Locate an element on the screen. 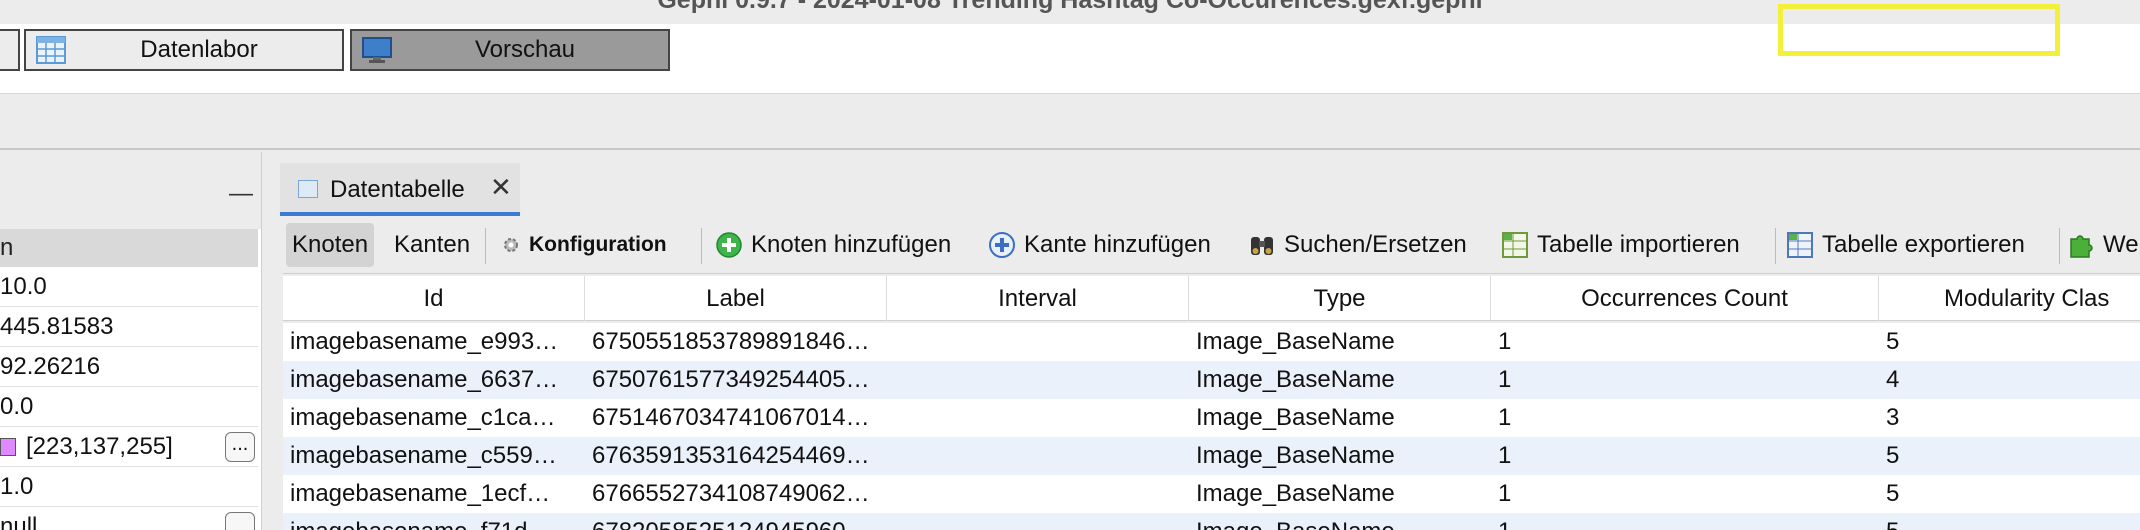 The width and height of the screenshot is (2140, 530). plugins-label: We is located at coordinates (2121, 244).